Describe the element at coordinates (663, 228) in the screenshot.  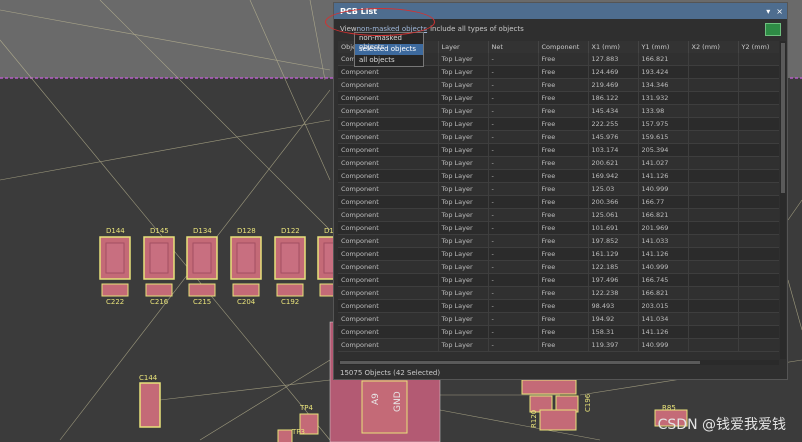
I see `table-cell: 201.969` at that location.